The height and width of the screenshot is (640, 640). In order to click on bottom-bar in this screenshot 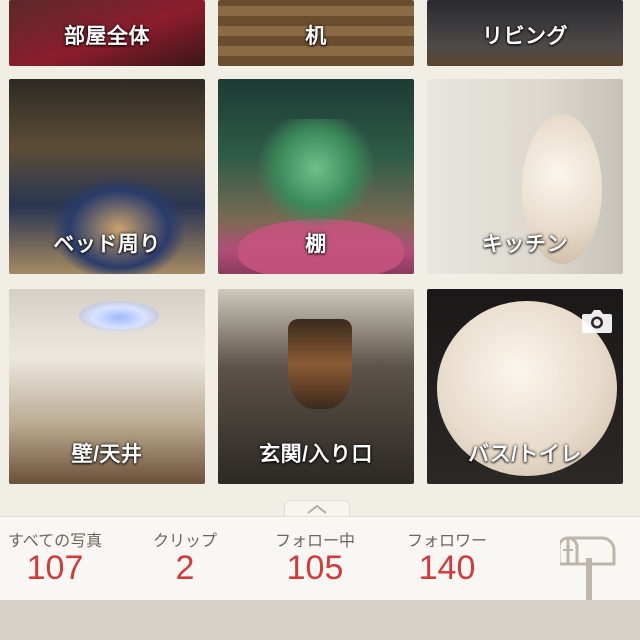, I will do `click(320, 620)`.